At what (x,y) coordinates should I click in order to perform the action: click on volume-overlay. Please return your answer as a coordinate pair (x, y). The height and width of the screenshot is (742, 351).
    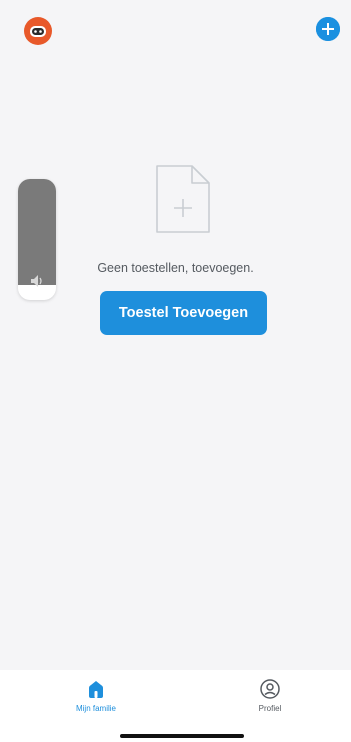
    Looking at the image, I should click on (37, 239).